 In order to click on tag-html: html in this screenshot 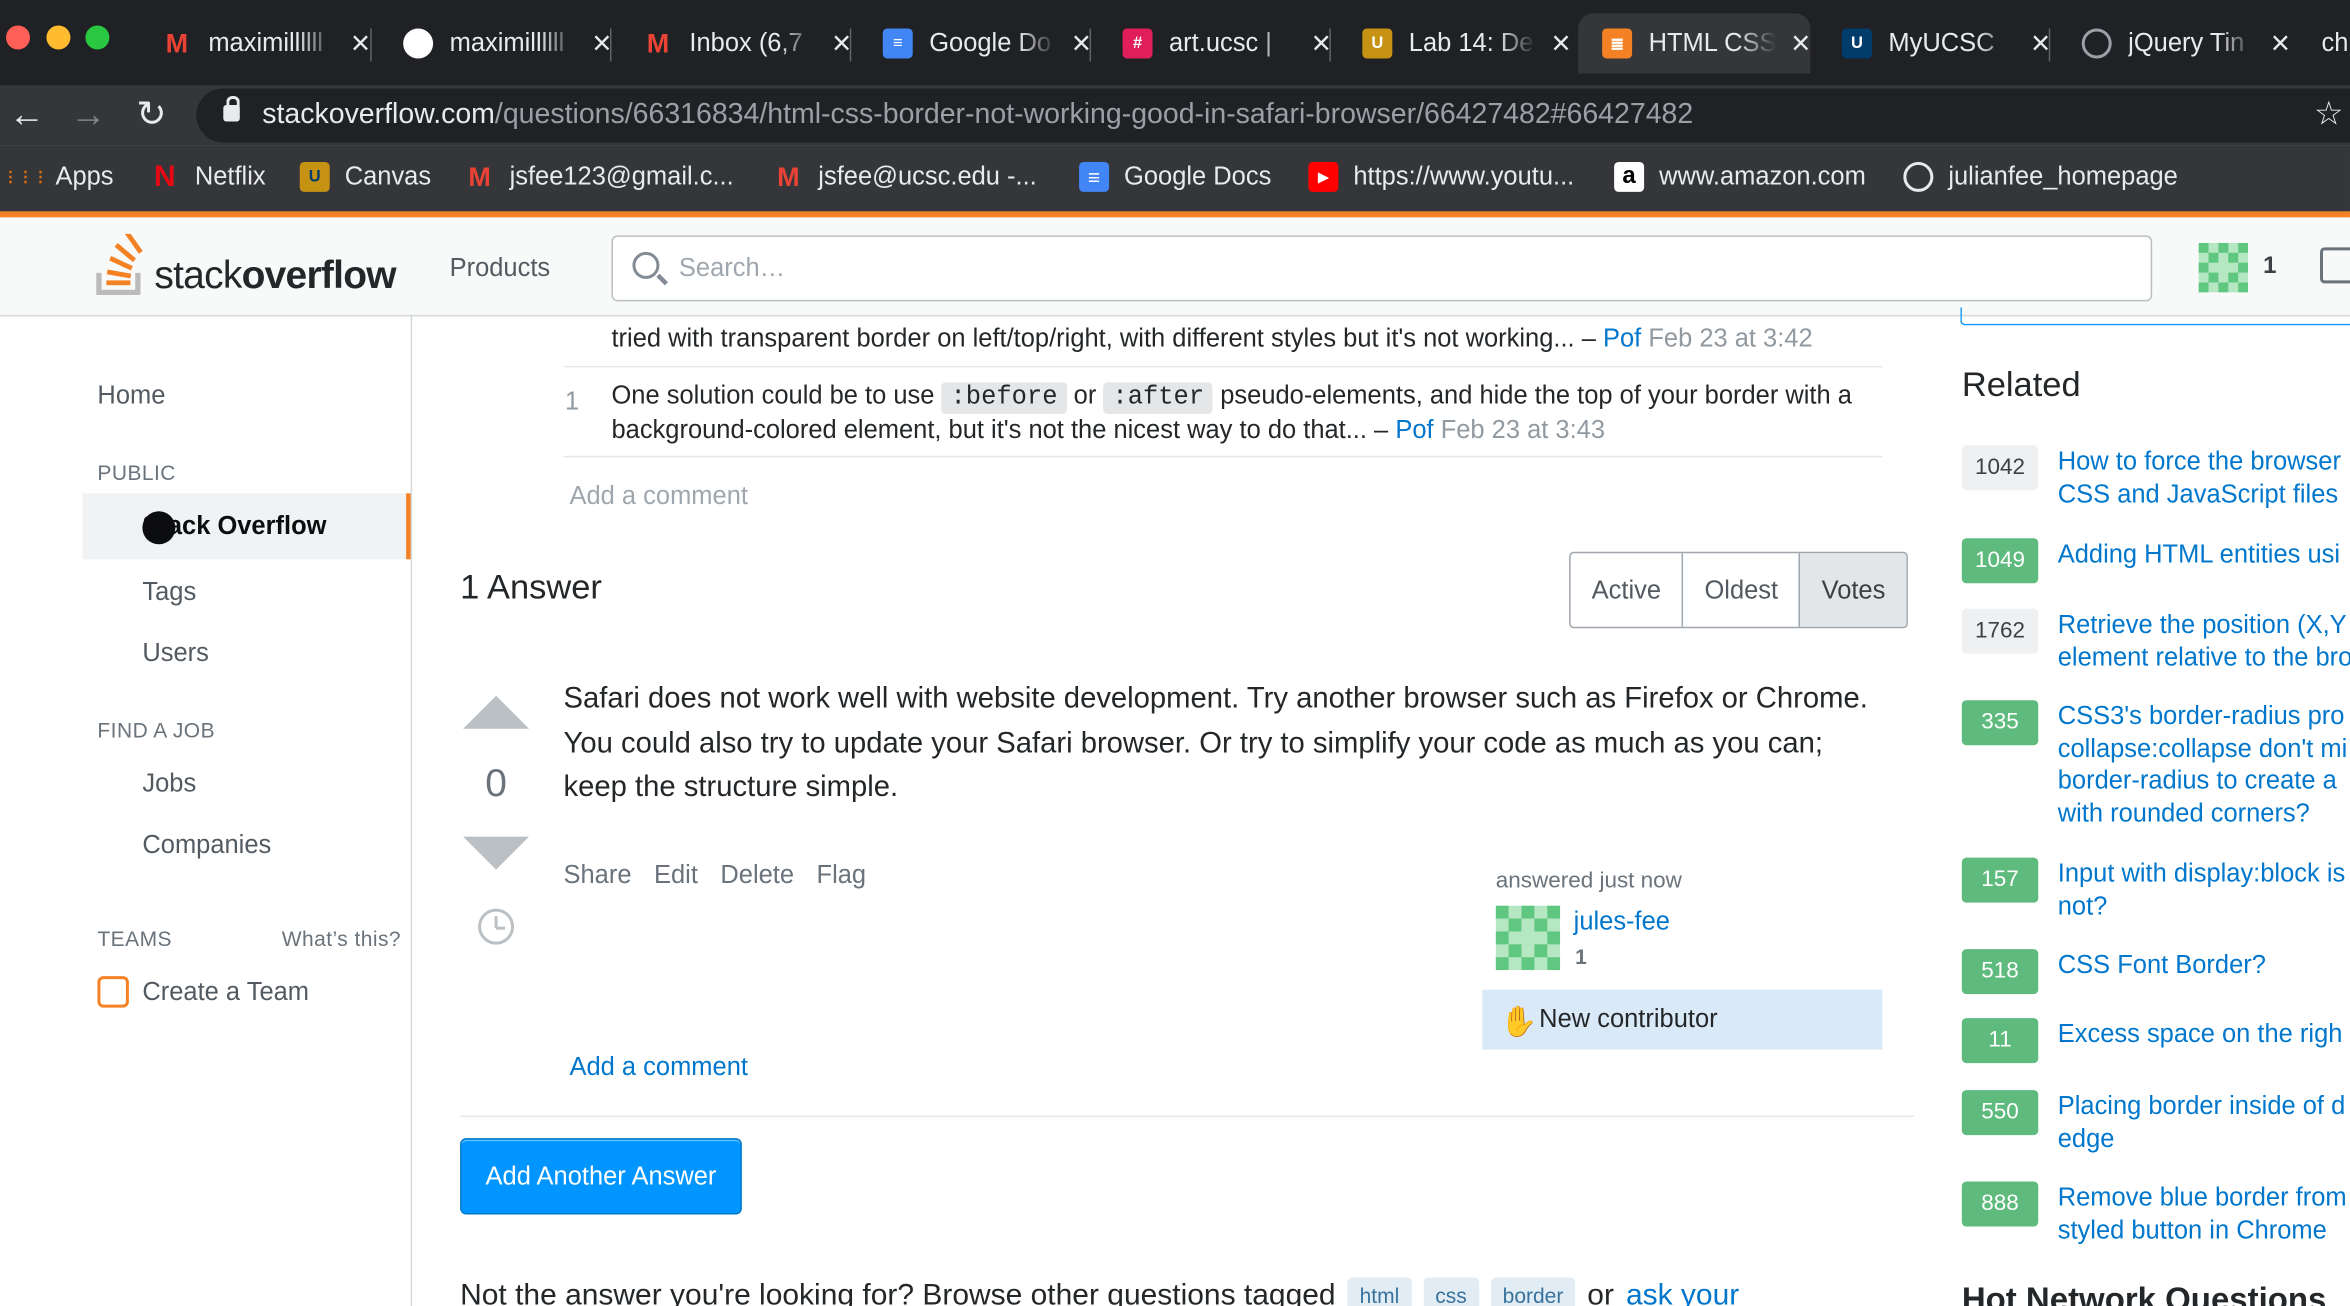, I will do `click(1379, 1291)`.